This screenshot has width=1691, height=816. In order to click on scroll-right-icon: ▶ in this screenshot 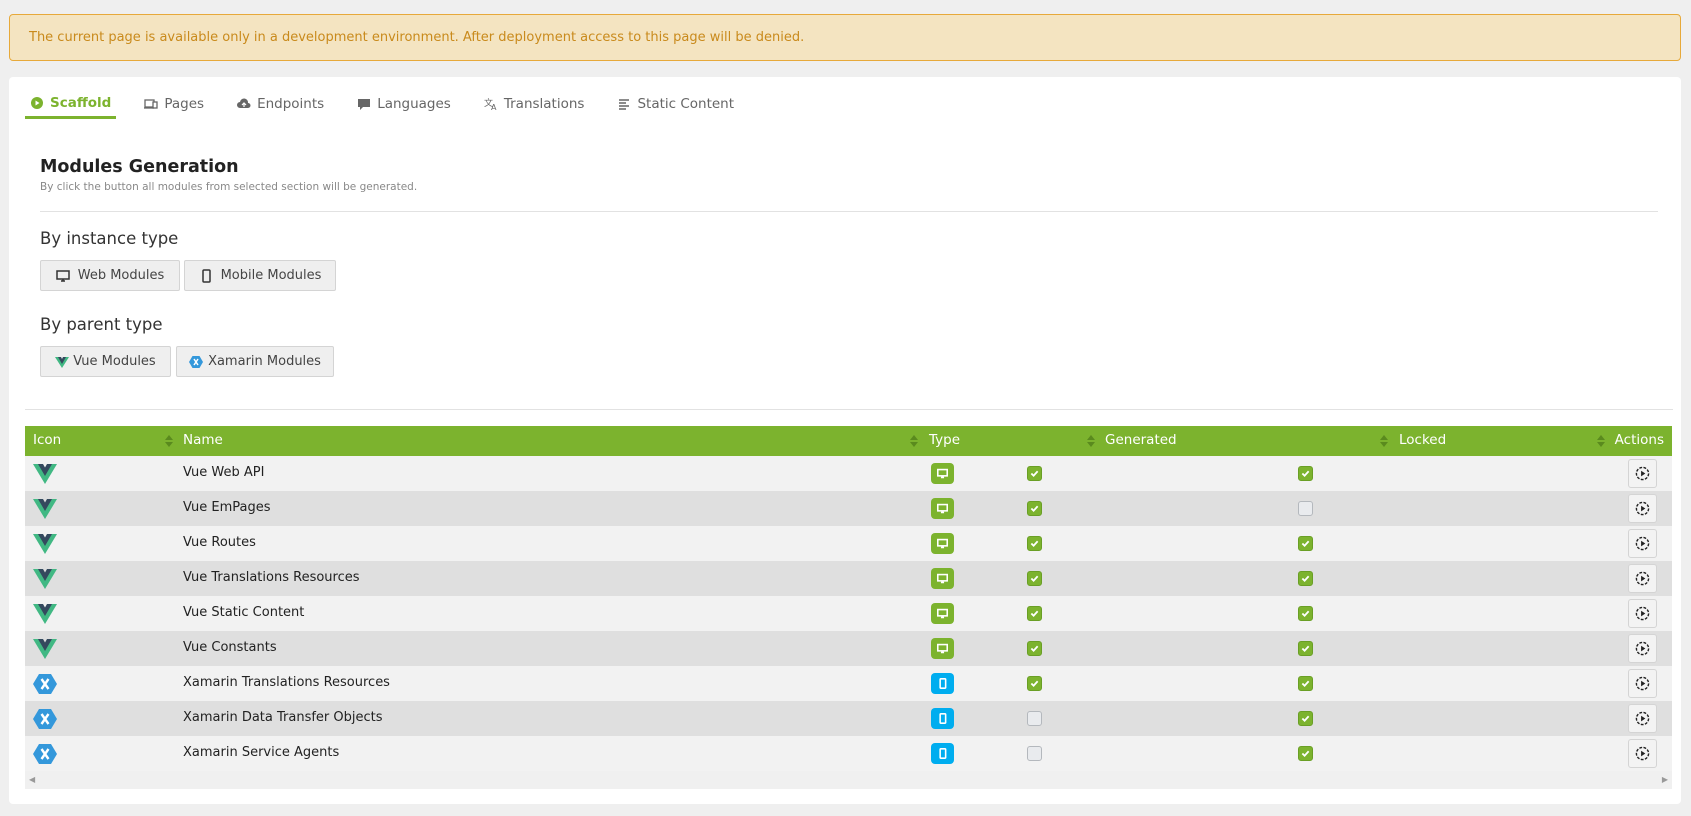, I will do `click(1665, 779)`.